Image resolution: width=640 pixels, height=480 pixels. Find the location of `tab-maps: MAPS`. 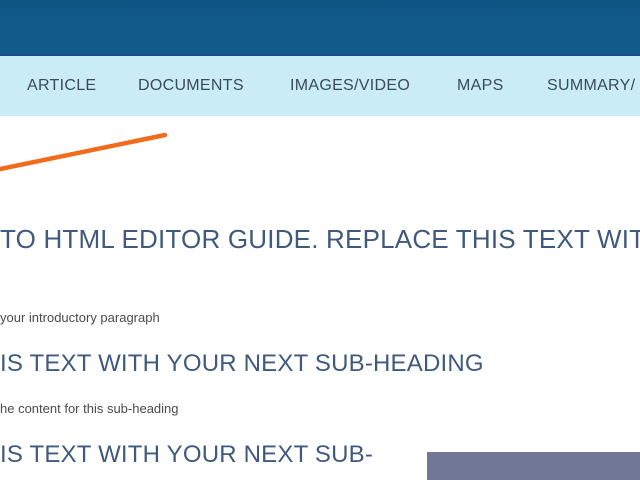

tab-maps: MAPS is located at coordinates (480, 86).